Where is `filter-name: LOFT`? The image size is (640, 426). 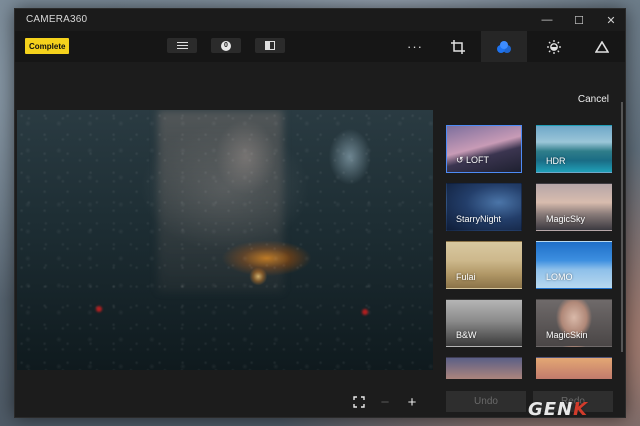
filter-name: LOFT is located at coordinates (478, 160).